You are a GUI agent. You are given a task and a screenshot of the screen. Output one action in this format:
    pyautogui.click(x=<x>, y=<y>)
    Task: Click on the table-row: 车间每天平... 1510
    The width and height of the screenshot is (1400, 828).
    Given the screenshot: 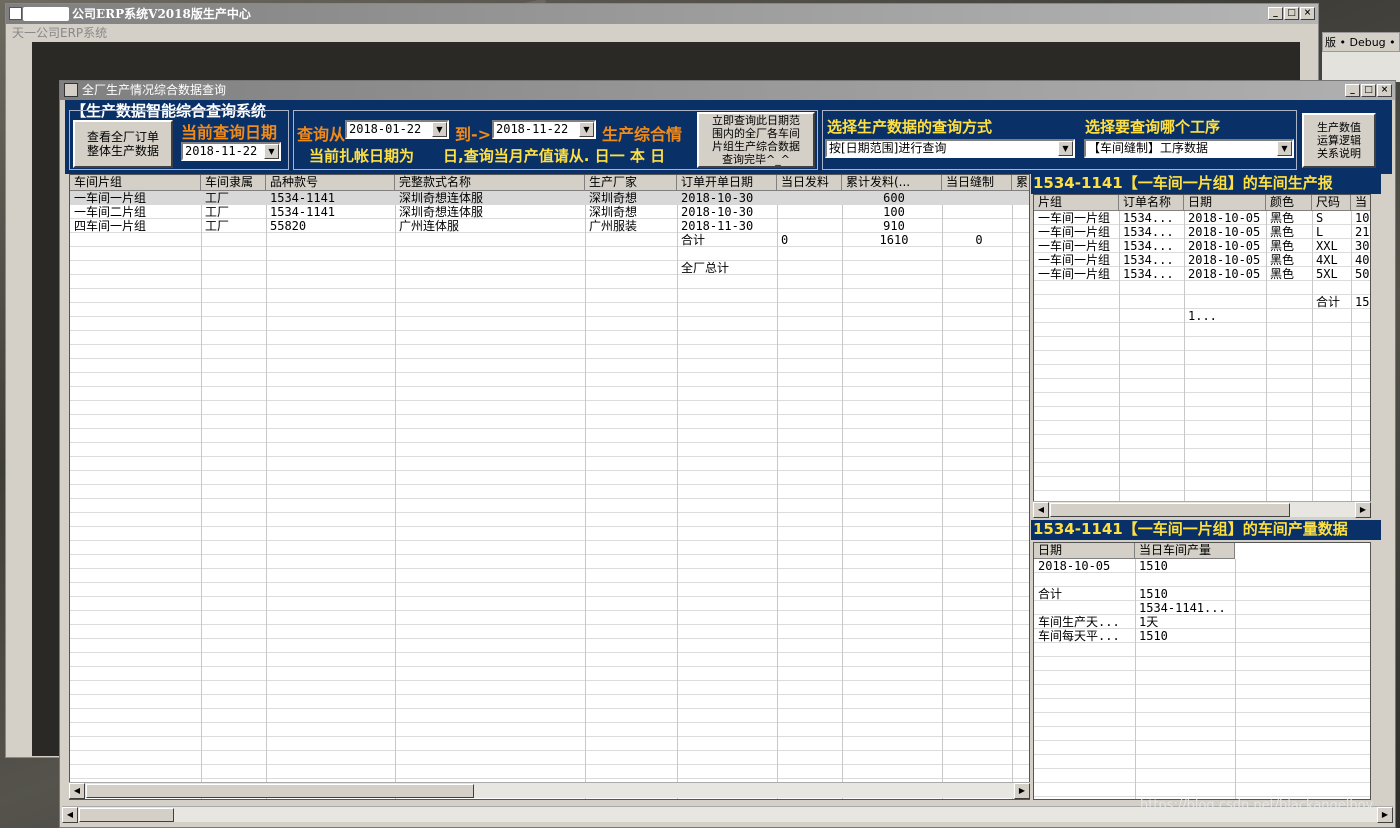 What is the action you would take?
    pyautogui.click(x=1134, y=636)
    